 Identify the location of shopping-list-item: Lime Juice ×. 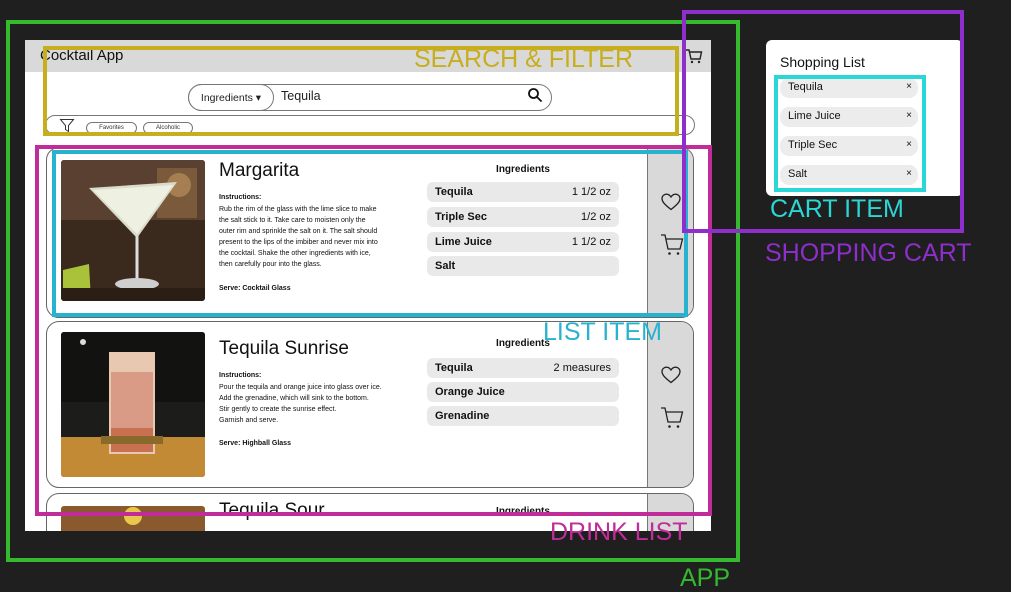
(849, 117).